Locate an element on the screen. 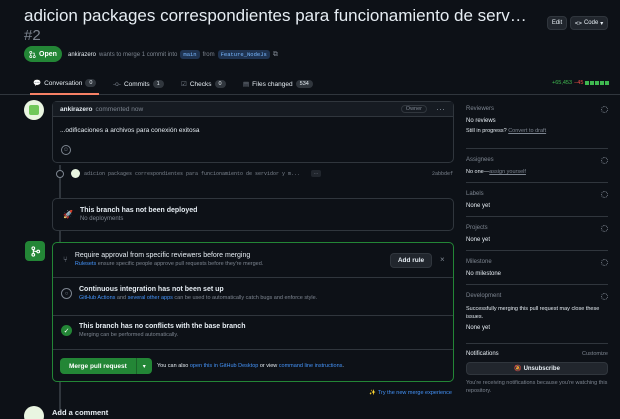 The image size is (620, 419). ci-and: and is located at coordinates (121, 298).